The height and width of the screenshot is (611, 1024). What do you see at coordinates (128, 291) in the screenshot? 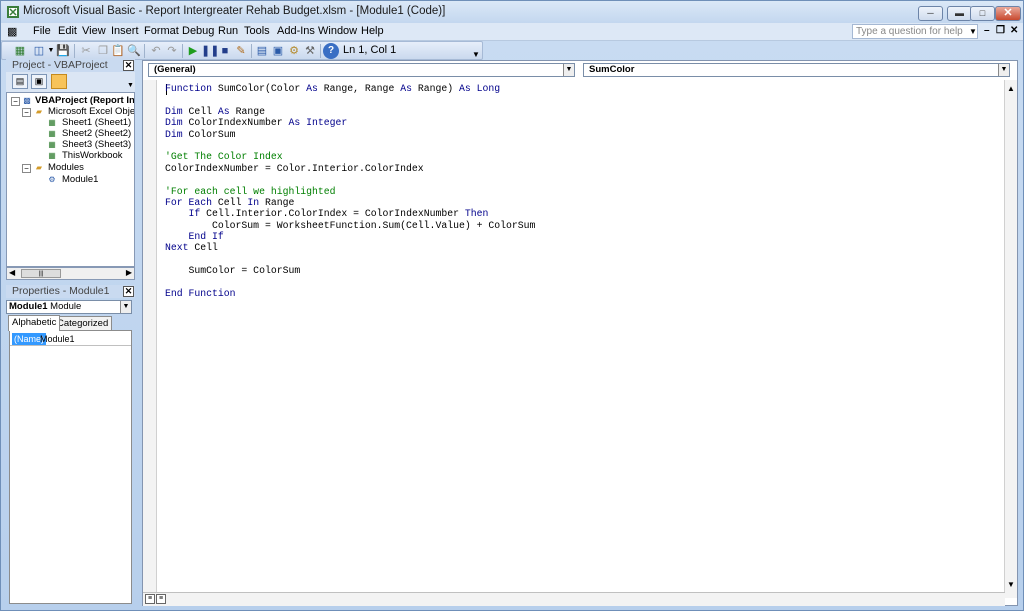
I see `properties-close-icon: ✕` at bounding box center [128, 291].